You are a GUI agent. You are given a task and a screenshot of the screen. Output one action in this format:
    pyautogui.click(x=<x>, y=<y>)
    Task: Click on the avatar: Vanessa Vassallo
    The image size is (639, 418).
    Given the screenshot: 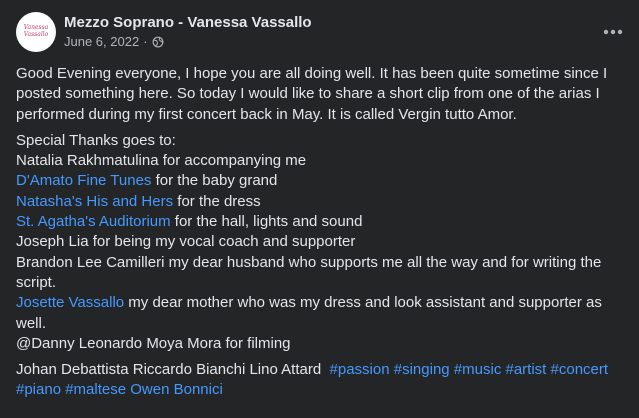 What is the action you would take?
    pyautogui.click(x=36, y=32)
    